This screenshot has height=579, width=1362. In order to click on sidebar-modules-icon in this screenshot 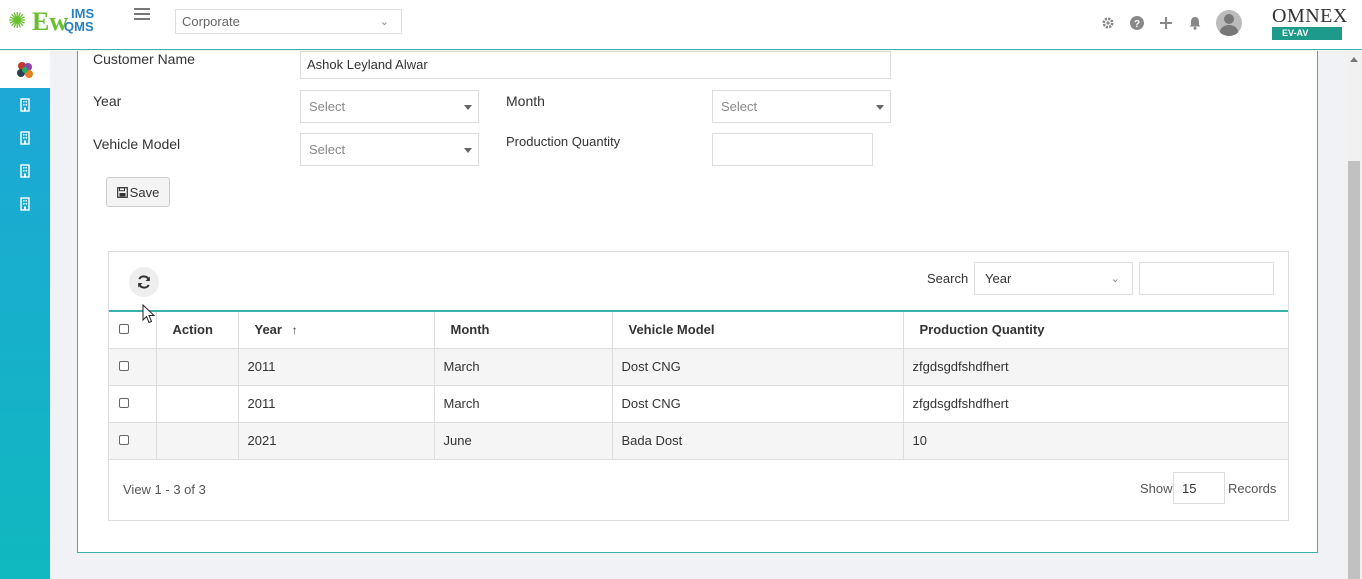, I will do `click(25, 69)`.